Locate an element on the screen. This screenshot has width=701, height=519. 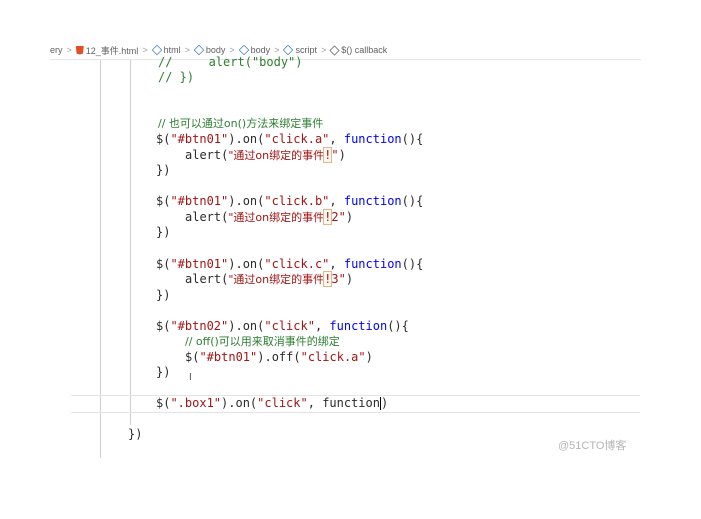
breadcrumb-item-folder: ery is located at coordinates (56, 50).